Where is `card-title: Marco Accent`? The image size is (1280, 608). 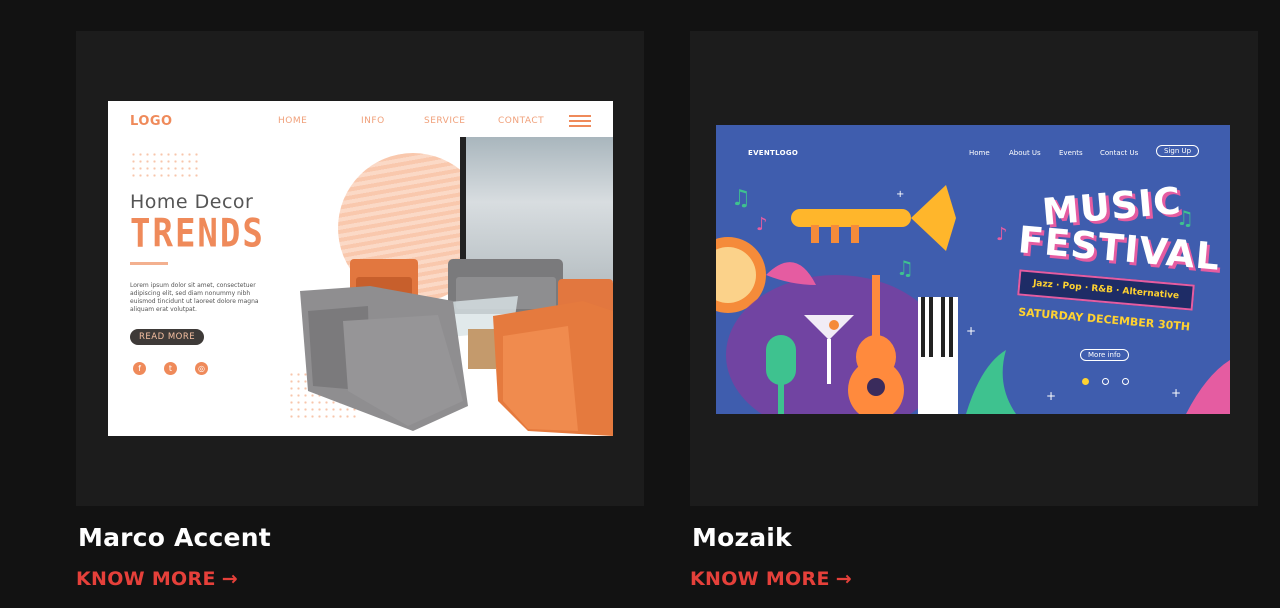 card-title: Marco Accent is located at coordinates (174, 537).